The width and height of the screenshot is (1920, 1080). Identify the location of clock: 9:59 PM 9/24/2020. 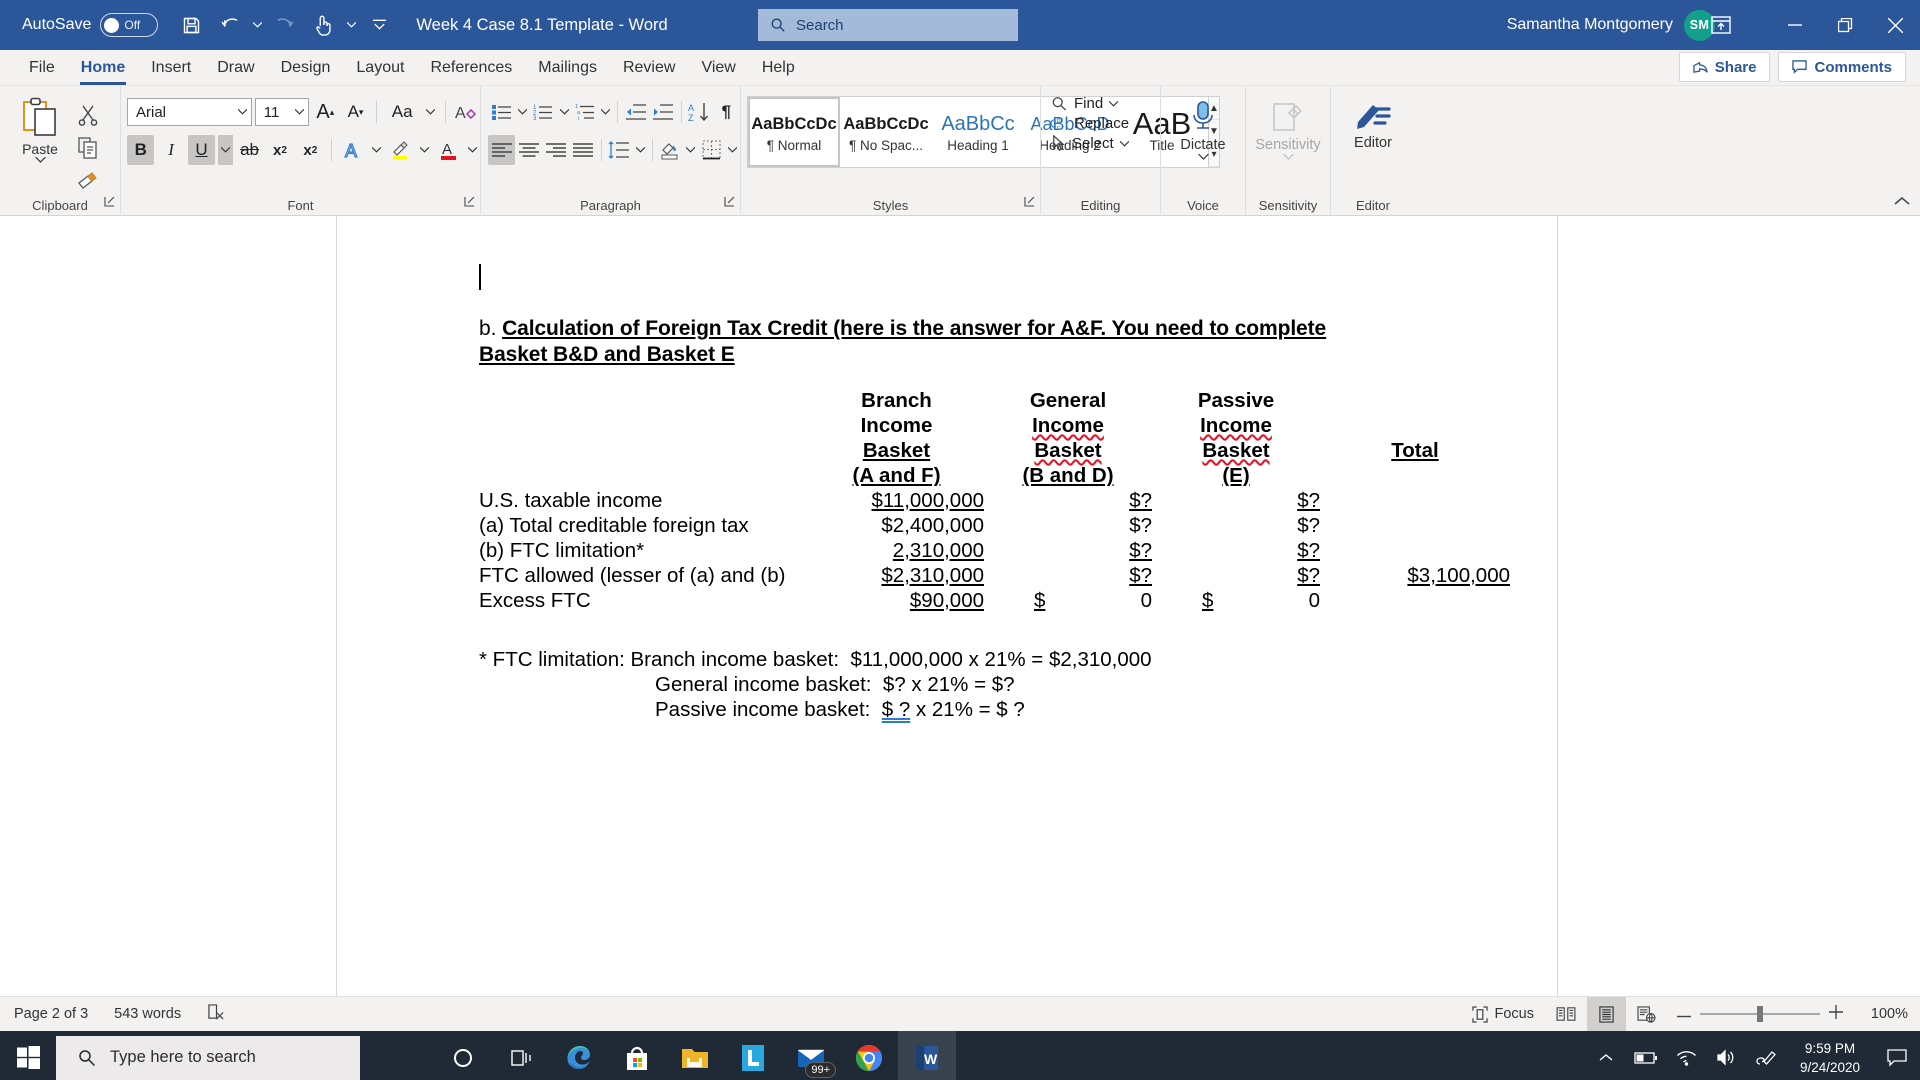
(1830, 1058).